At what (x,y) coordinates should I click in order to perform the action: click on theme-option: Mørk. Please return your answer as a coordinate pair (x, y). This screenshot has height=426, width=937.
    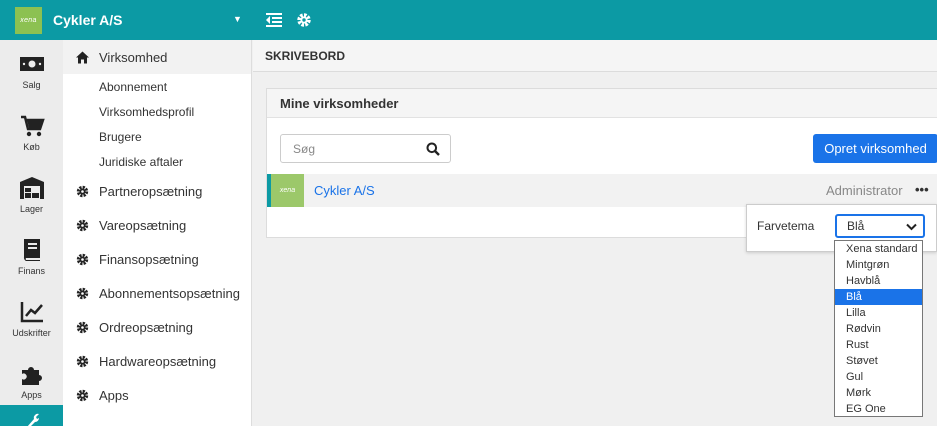
    Looking at the image, I should click on (878, 393).